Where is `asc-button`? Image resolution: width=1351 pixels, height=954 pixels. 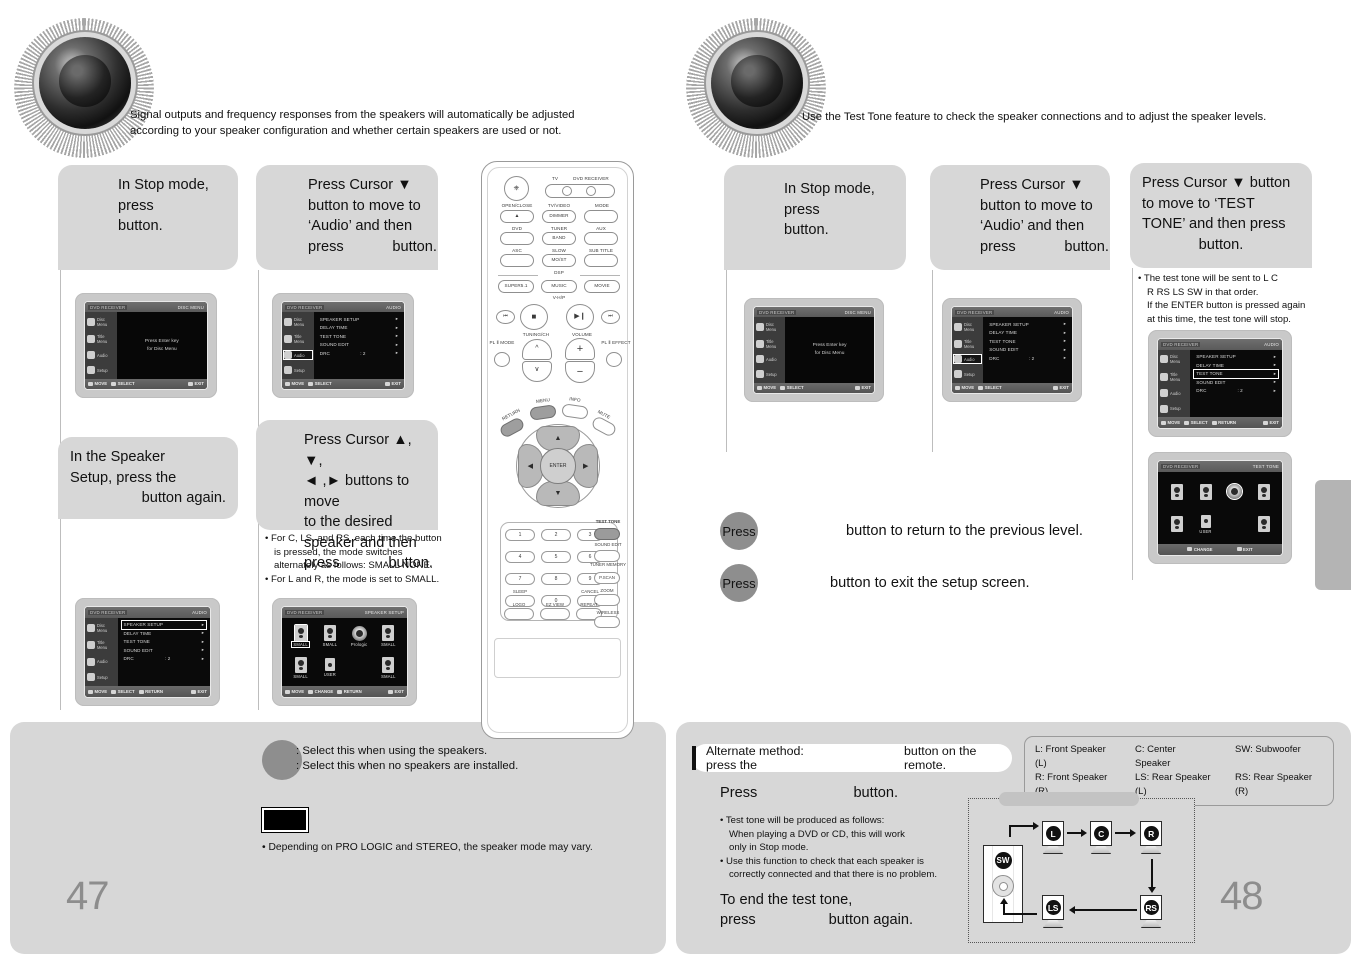
asc-button is located at coordinates (517, 260).